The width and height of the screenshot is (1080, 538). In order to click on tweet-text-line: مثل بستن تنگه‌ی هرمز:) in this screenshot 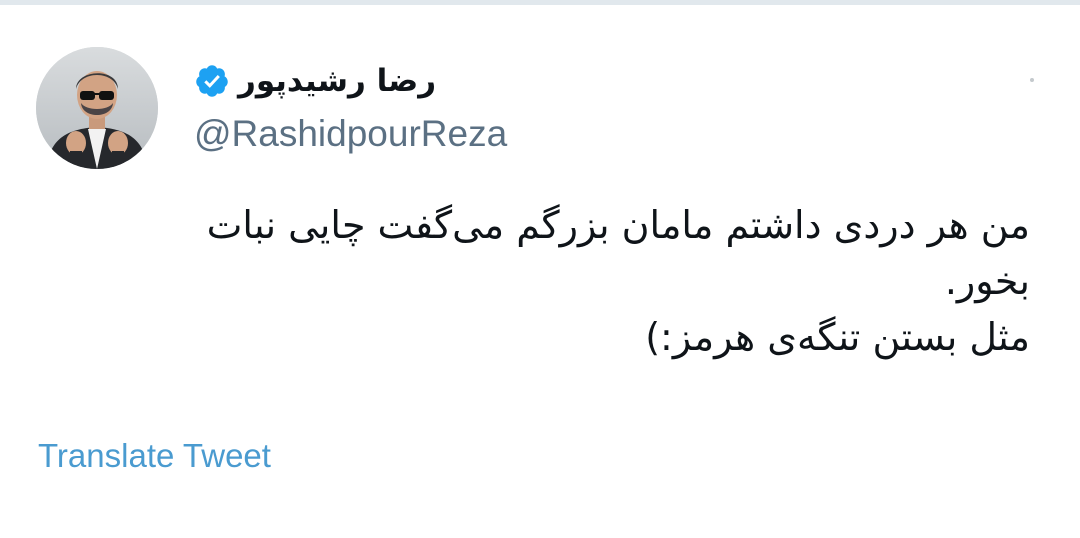, I will do `click(837, 337)`.